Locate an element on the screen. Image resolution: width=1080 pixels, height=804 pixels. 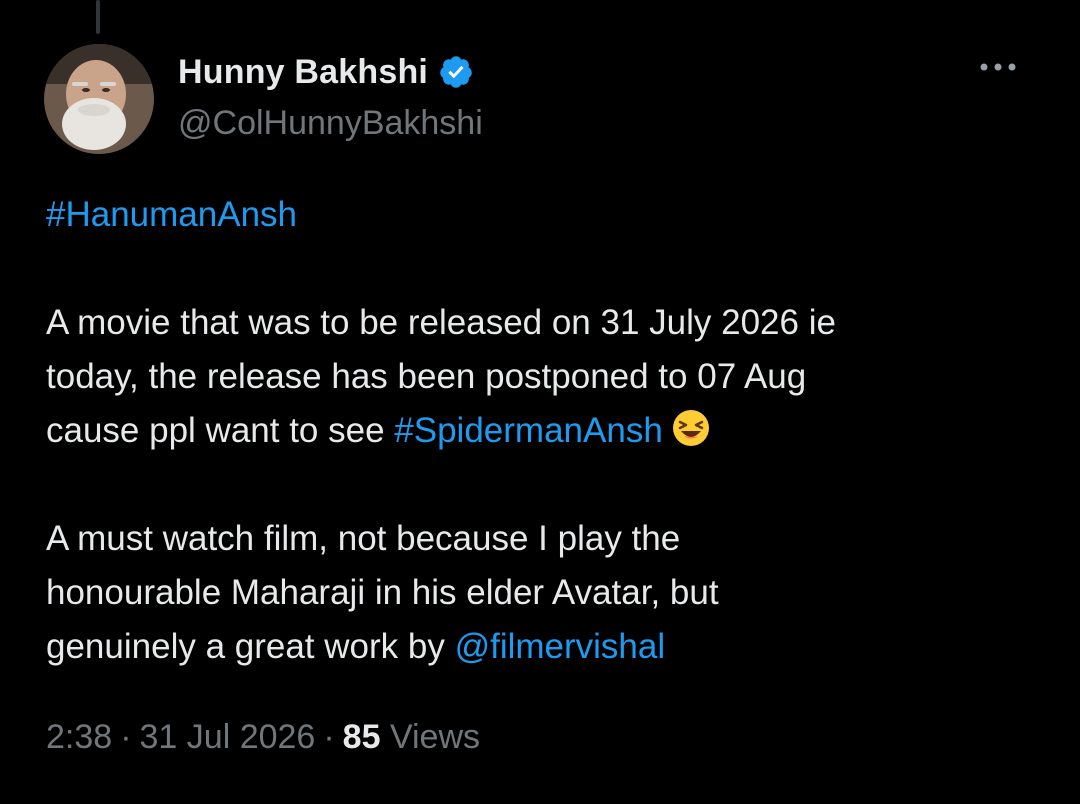
tweet-meta: 2:38 · 31 Jul 2026 · 85 Views is located at coordinates (263, 737).